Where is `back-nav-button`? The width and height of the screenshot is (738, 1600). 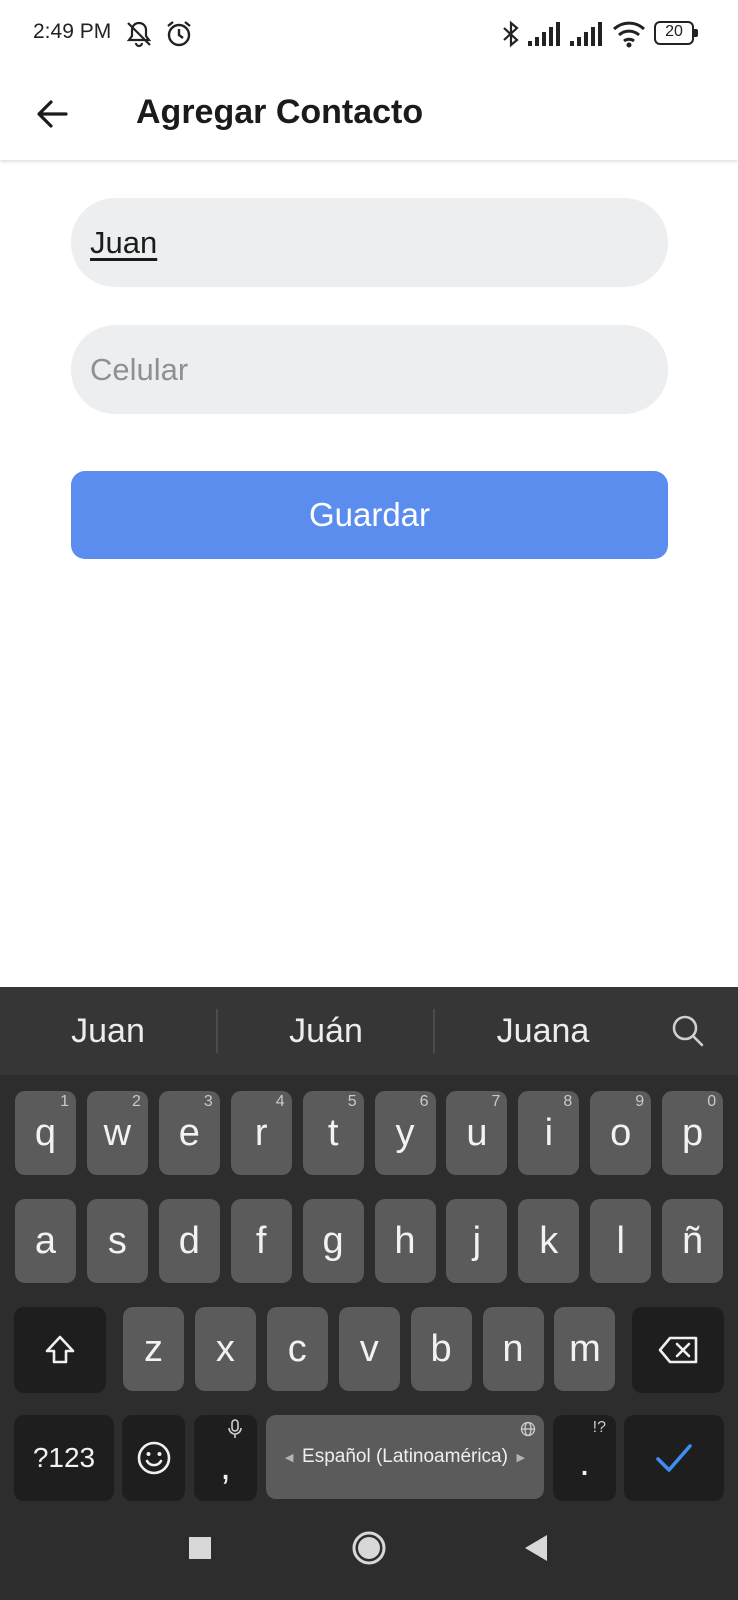 back-nav-button is located at coordinates (536, 1548).